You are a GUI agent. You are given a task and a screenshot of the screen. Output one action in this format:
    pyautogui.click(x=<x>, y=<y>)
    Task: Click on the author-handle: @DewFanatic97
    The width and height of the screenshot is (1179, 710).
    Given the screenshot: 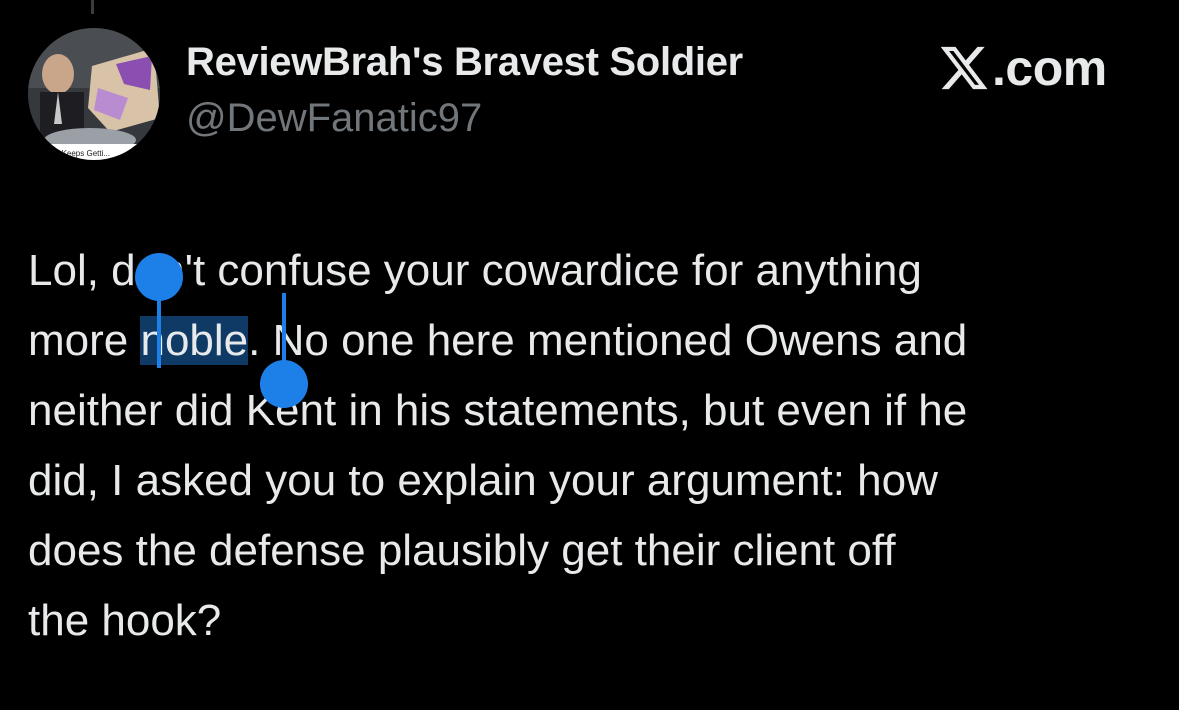 What is the action you would take?
    pyautogui.click(x=334, y=118)
    